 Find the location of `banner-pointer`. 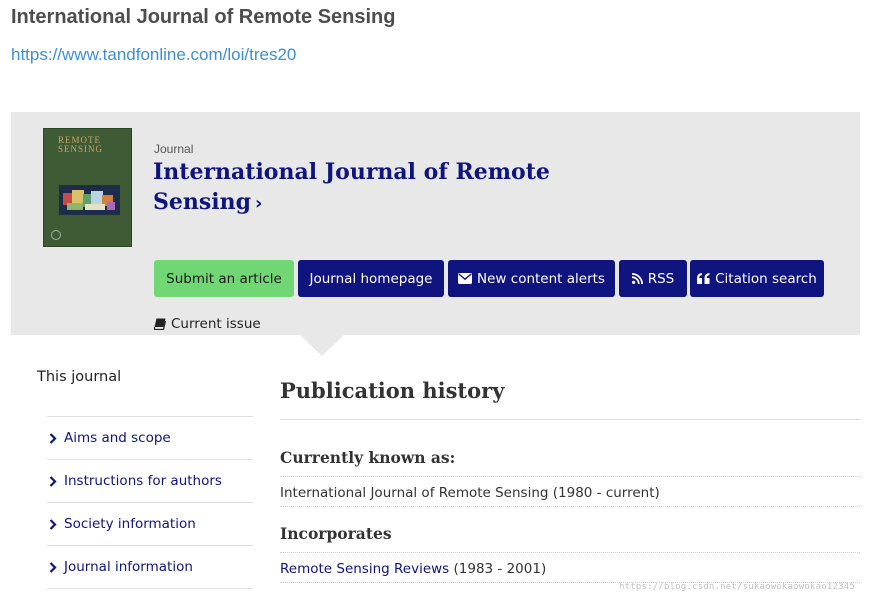

banner-pointer is located at coordinates (322, 345).